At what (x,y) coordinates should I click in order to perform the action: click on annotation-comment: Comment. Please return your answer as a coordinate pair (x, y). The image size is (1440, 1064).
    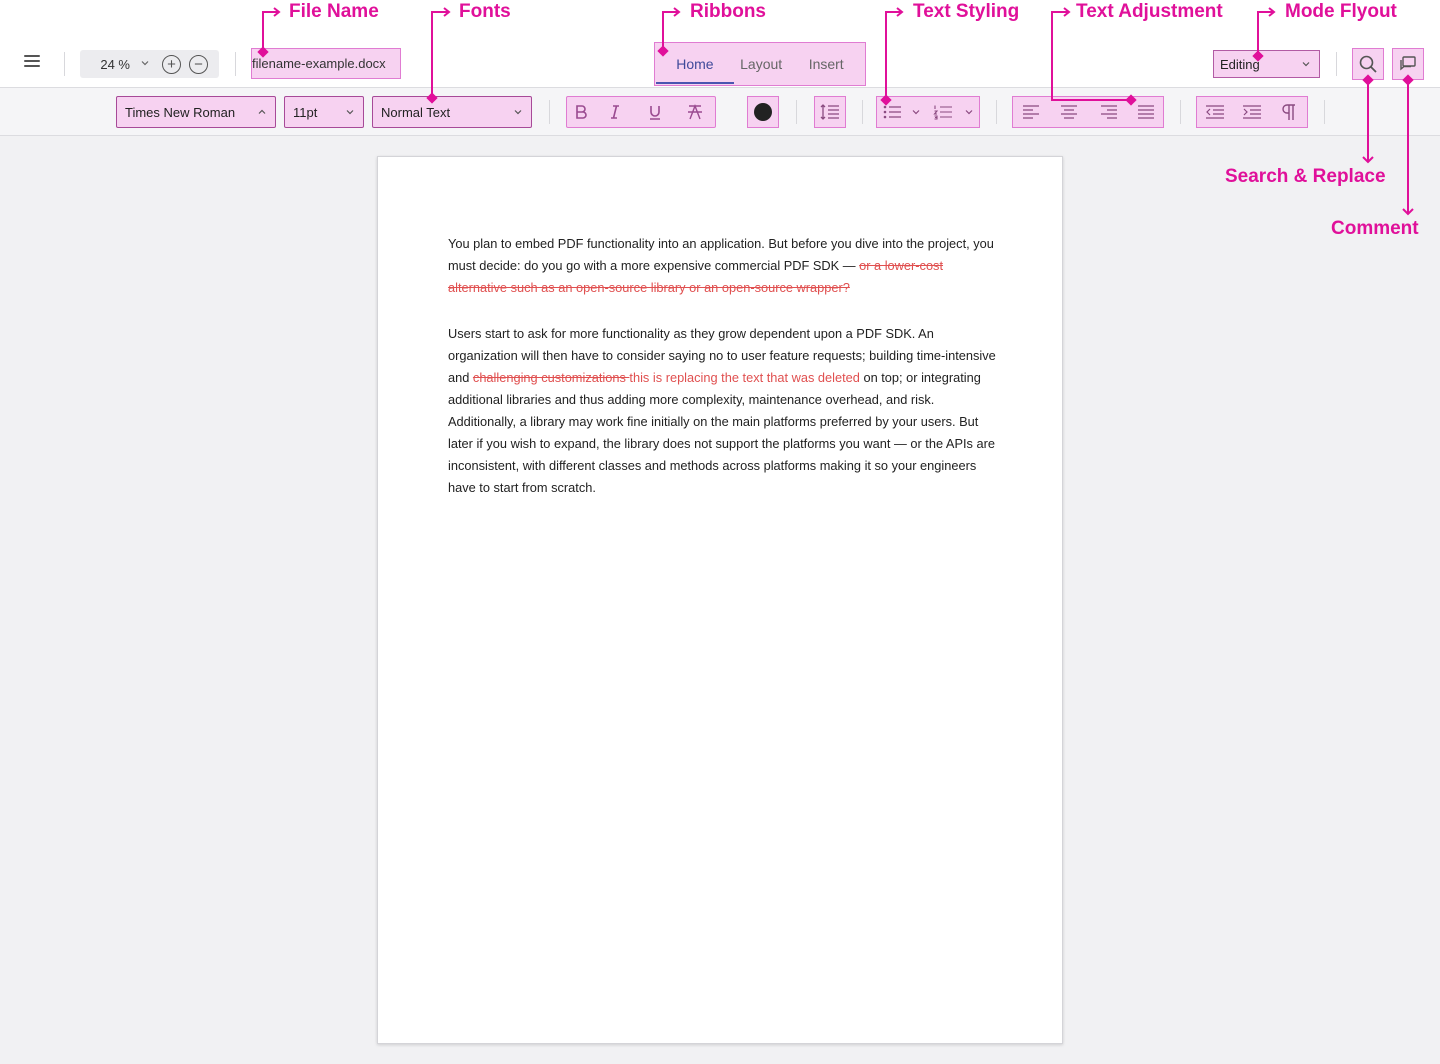
    Looking at the image, I should click on (1375, 228).